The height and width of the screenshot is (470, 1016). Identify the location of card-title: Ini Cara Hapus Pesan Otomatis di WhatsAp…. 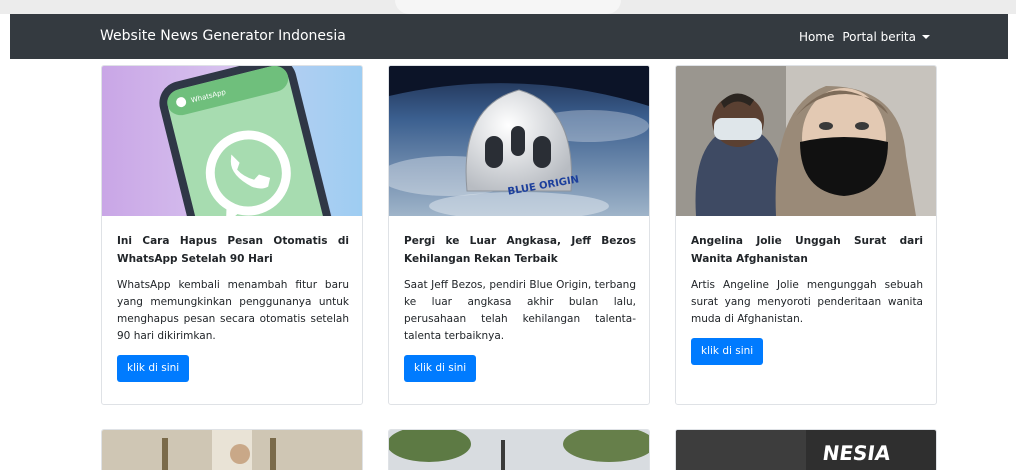
(233, 250).